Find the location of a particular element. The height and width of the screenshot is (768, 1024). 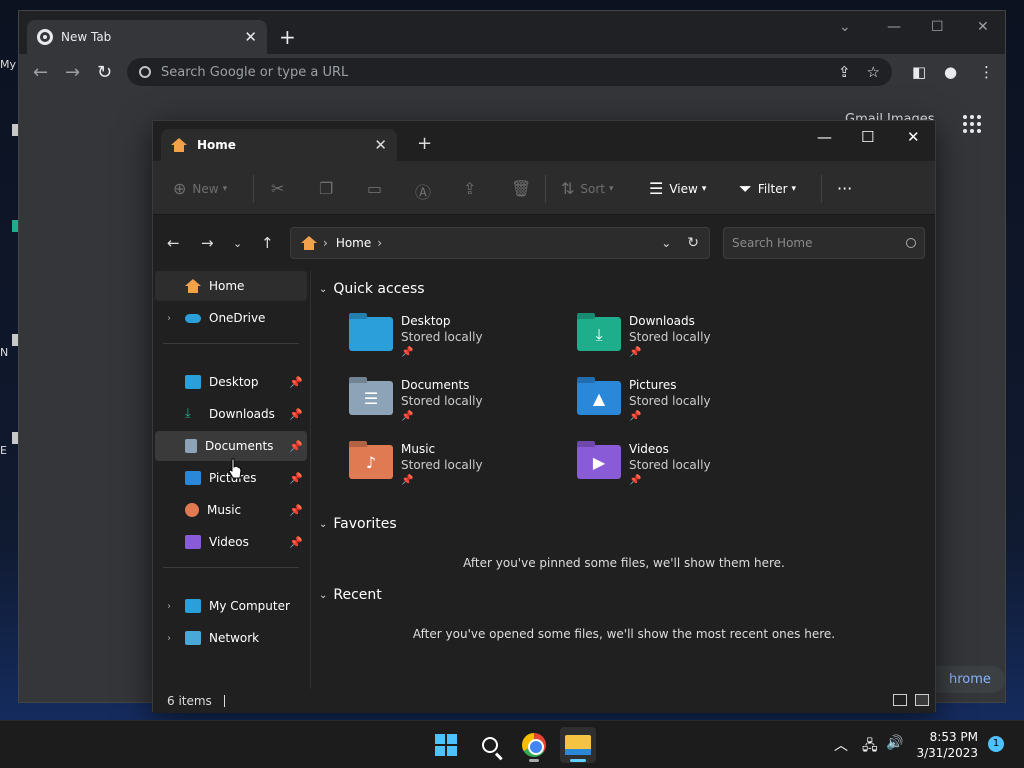

recent-header: ⌄ Recent is located at coordinates (350, 595).